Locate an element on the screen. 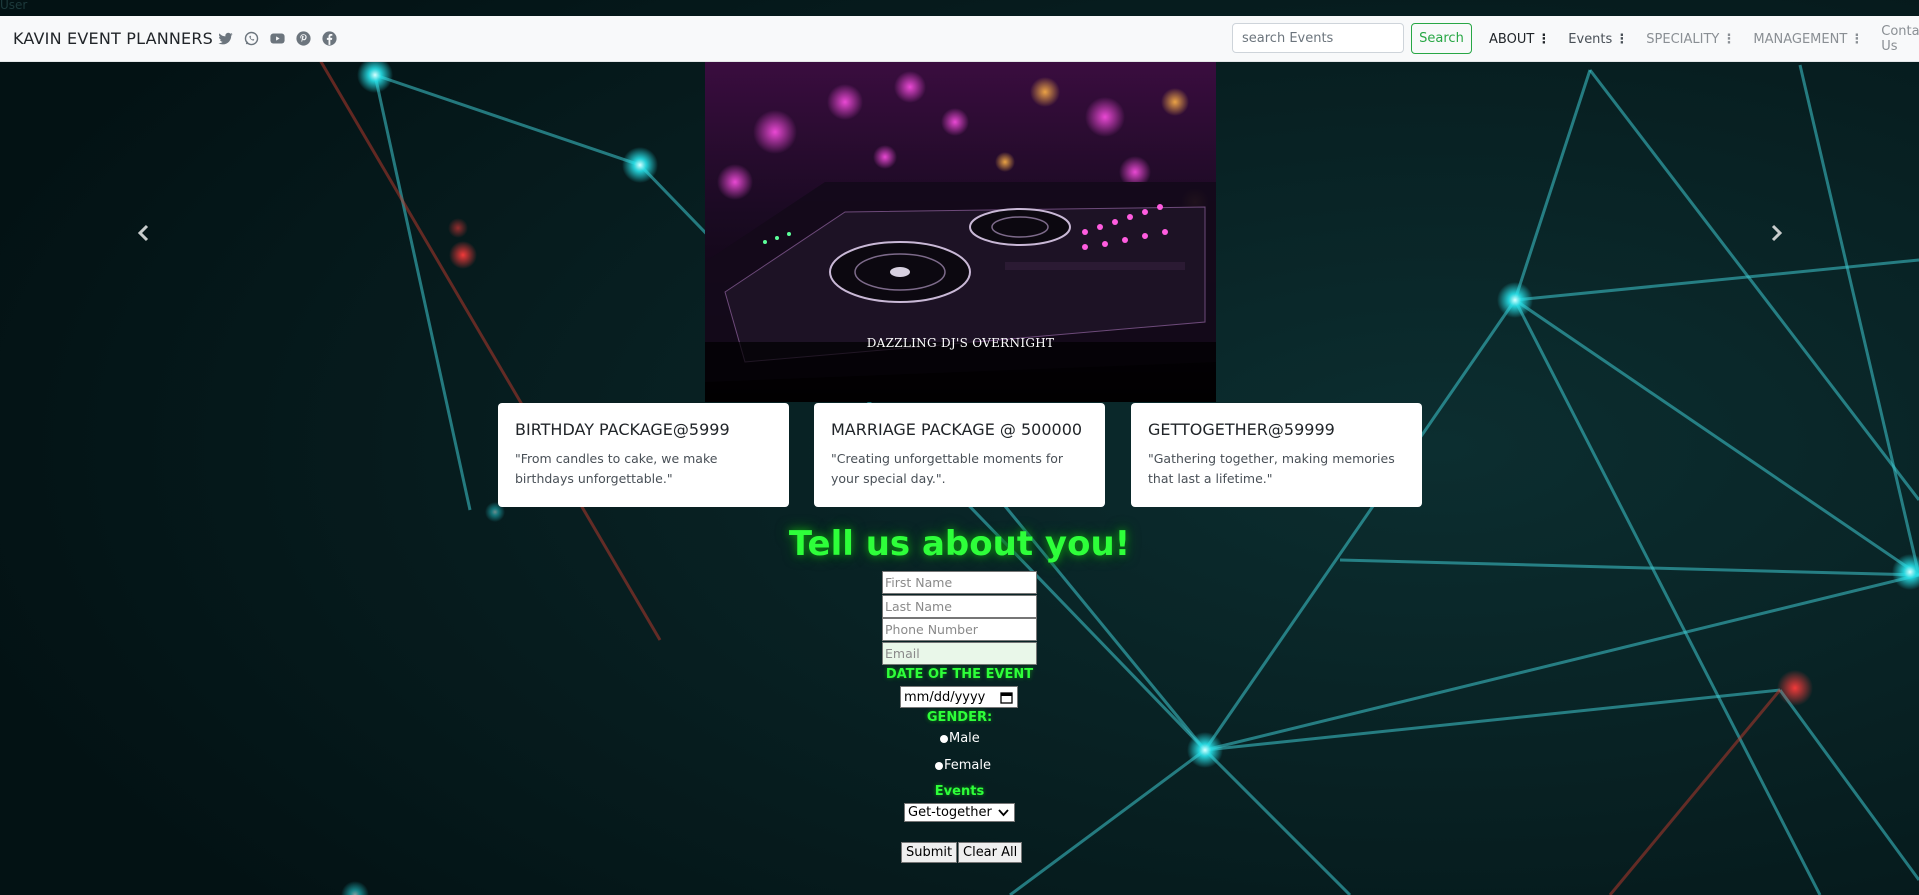 The height and width of the screenshot is (895, 1919). brand-logo-text: KAVIN EVENT PLANNERS is located at coordinates (113, 38).